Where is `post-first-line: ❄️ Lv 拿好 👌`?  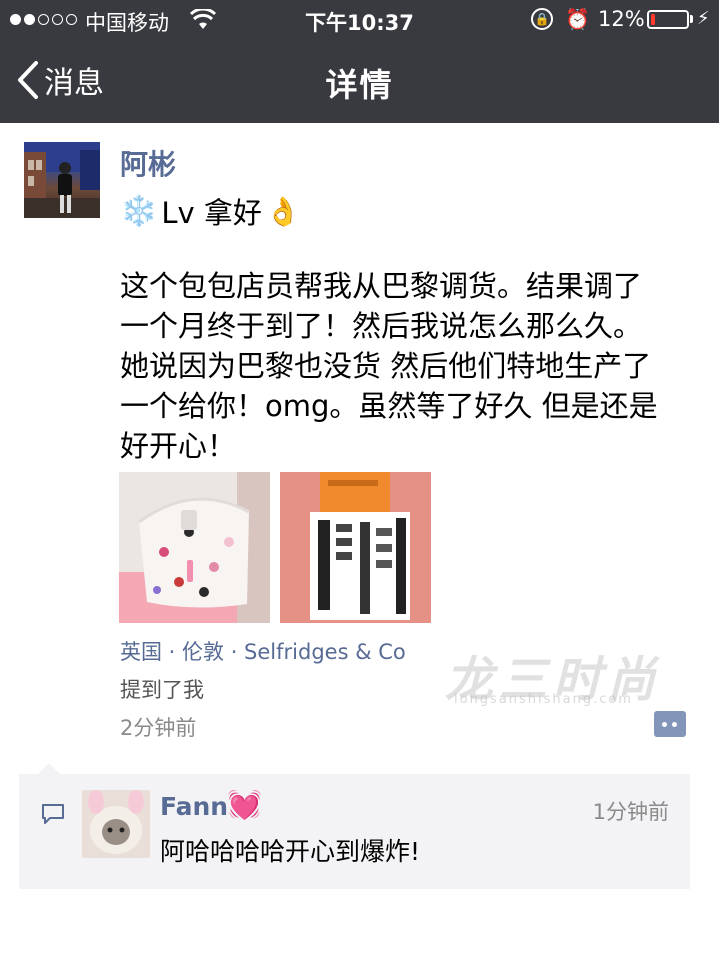 post-first-line: ❄️ Lv 拿好 👌 is located at coordinates (210, 211).